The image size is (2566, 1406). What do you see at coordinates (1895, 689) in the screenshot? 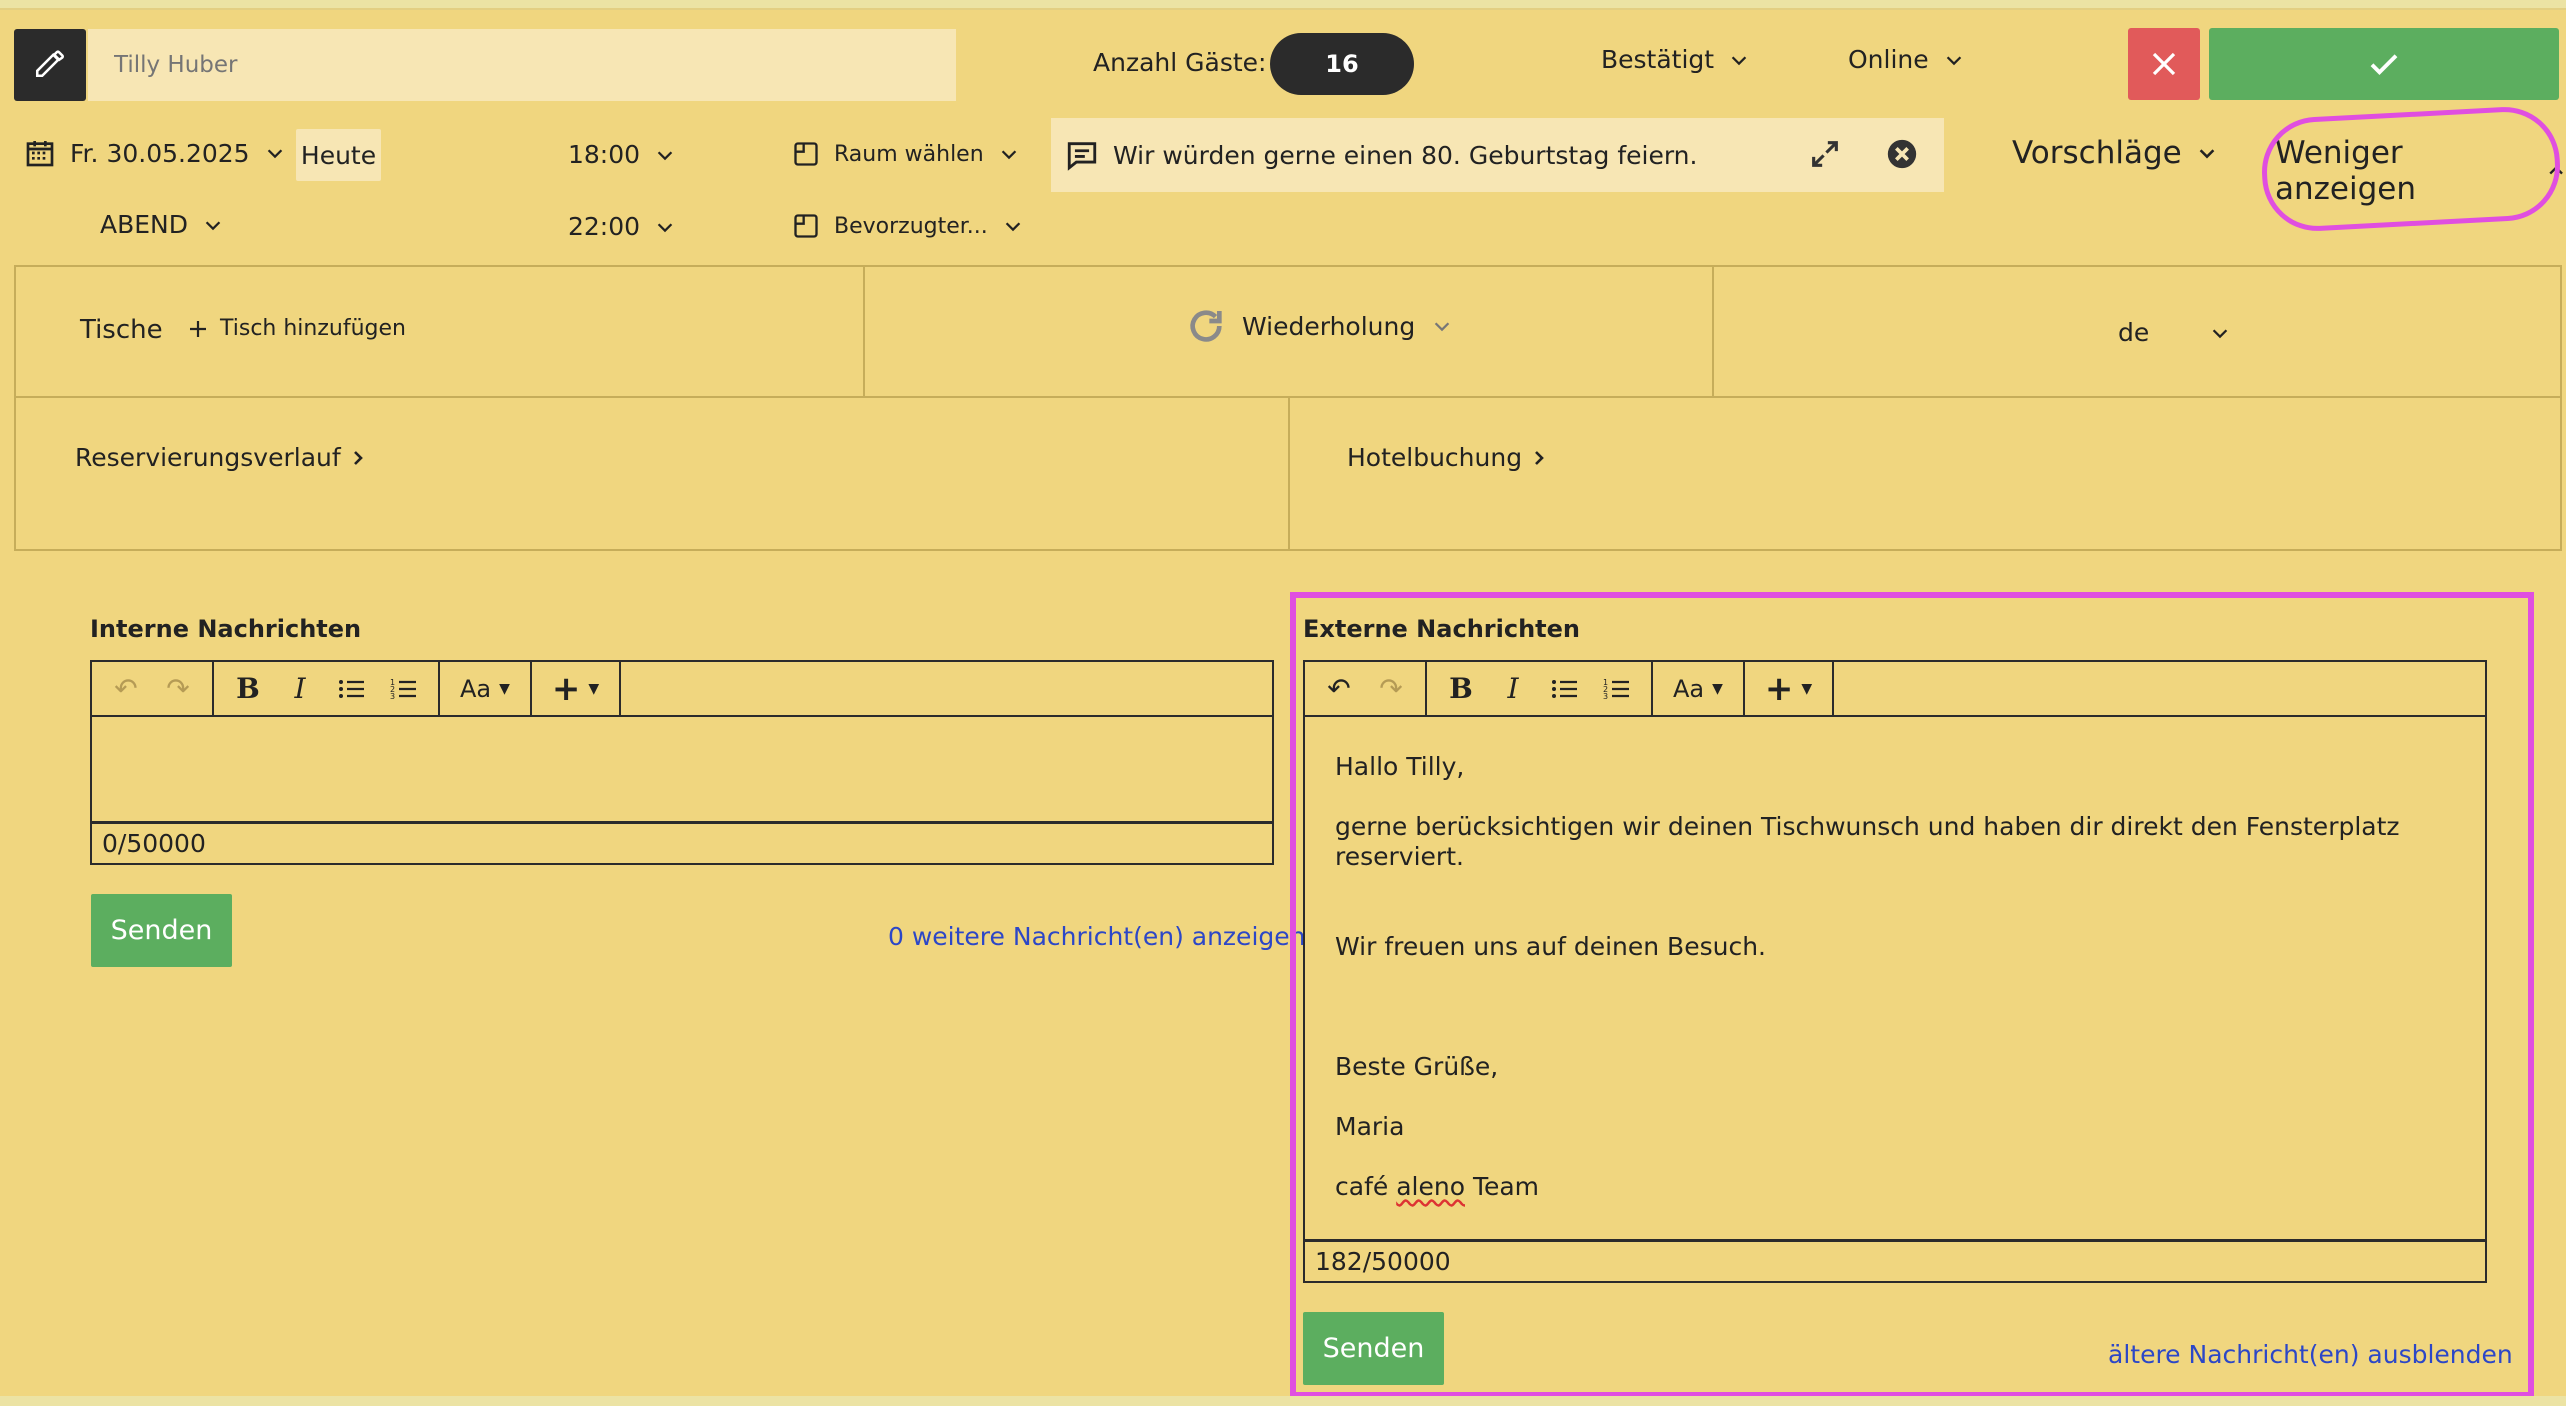
I see `external-toolbar: ↶ ↷ B I 123 Aa ▼ + ▼` at bounding box center [1895, 689].